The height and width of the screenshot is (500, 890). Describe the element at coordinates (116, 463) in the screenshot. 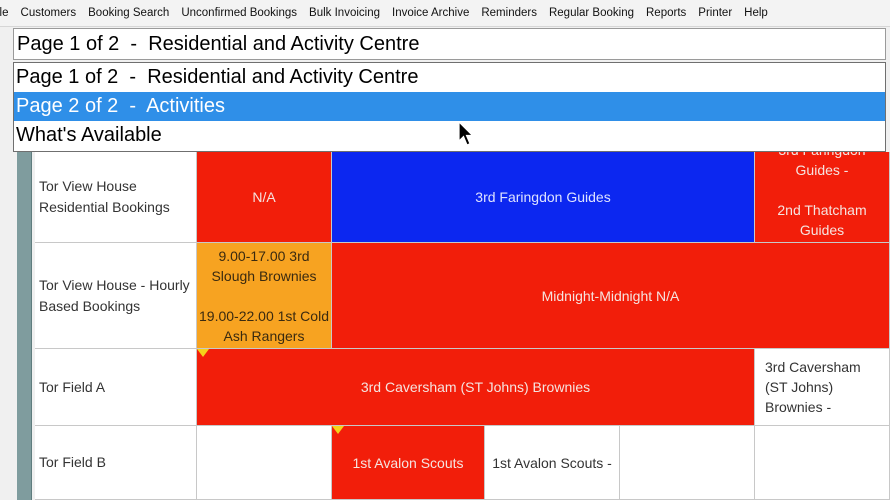

I see `row-header-field-b: Tor Field B` at that location.